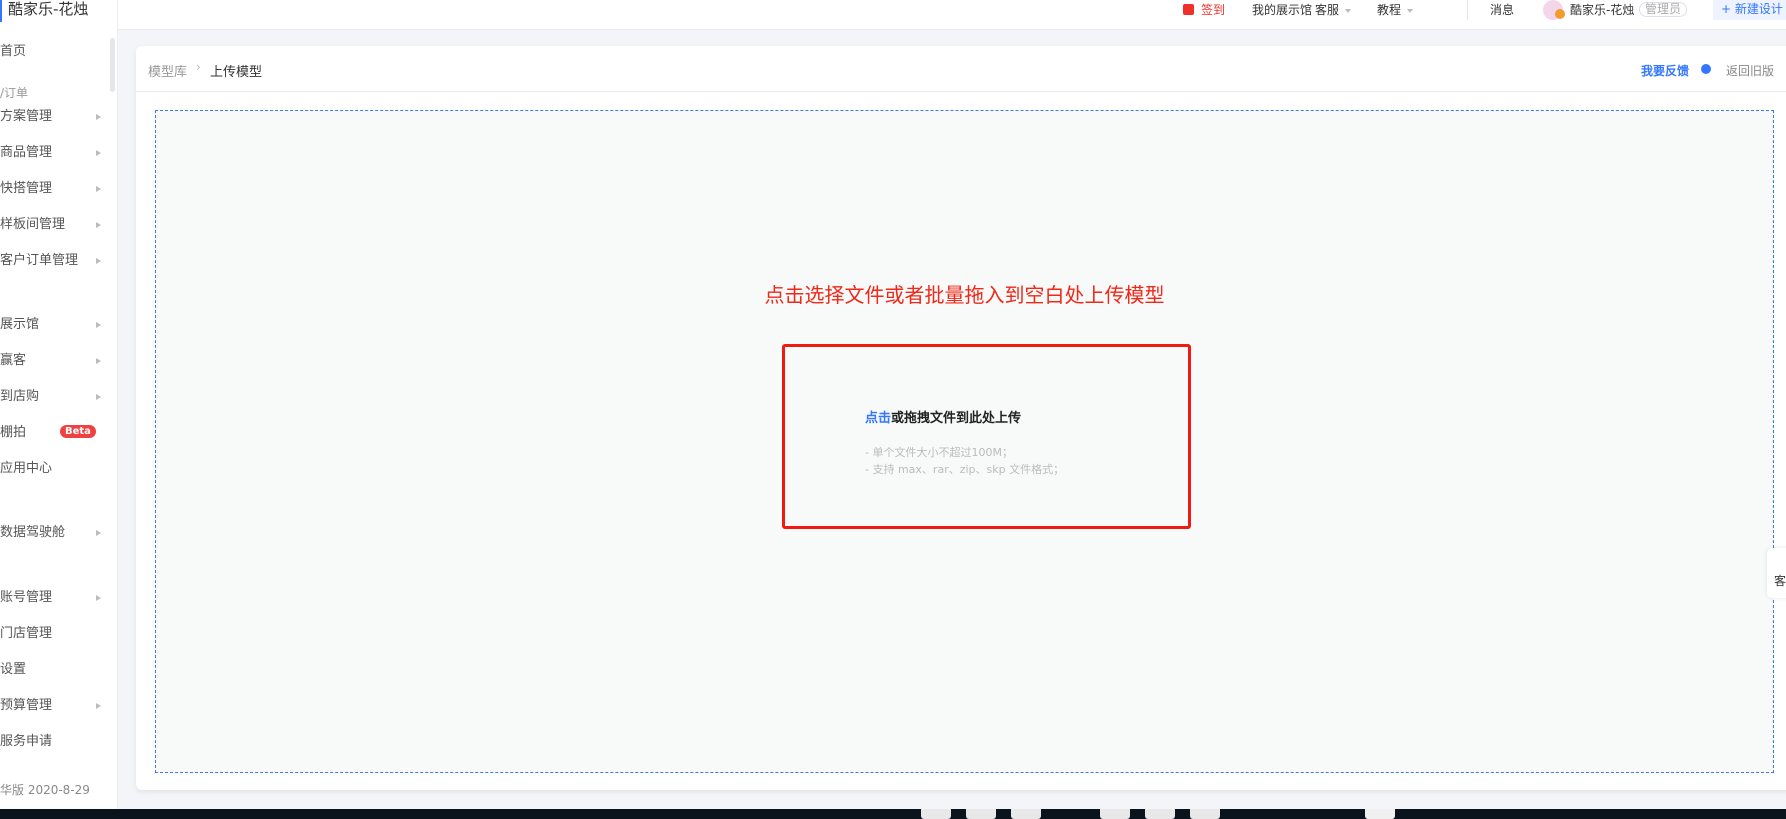  Describe the element at coordinates (13, 52) in the screenshot. I see `sidebar-item-home: 首页` at that location.